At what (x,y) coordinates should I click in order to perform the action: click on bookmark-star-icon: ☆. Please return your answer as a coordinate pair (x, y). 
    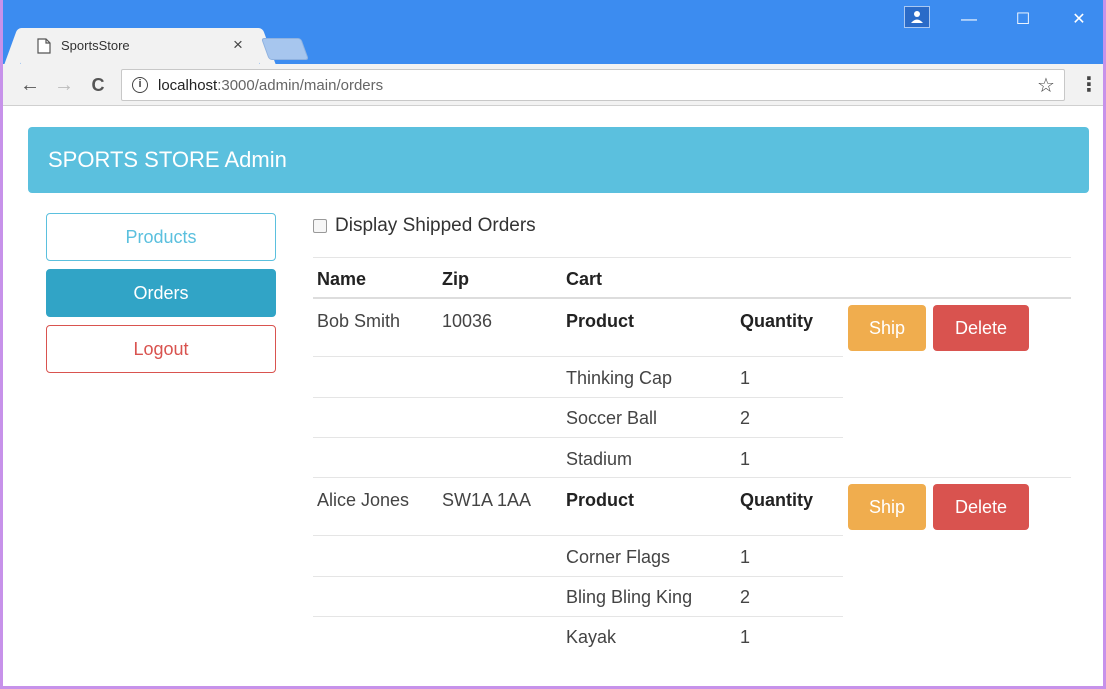
    Looking at the image, I should click on (1046, 85).